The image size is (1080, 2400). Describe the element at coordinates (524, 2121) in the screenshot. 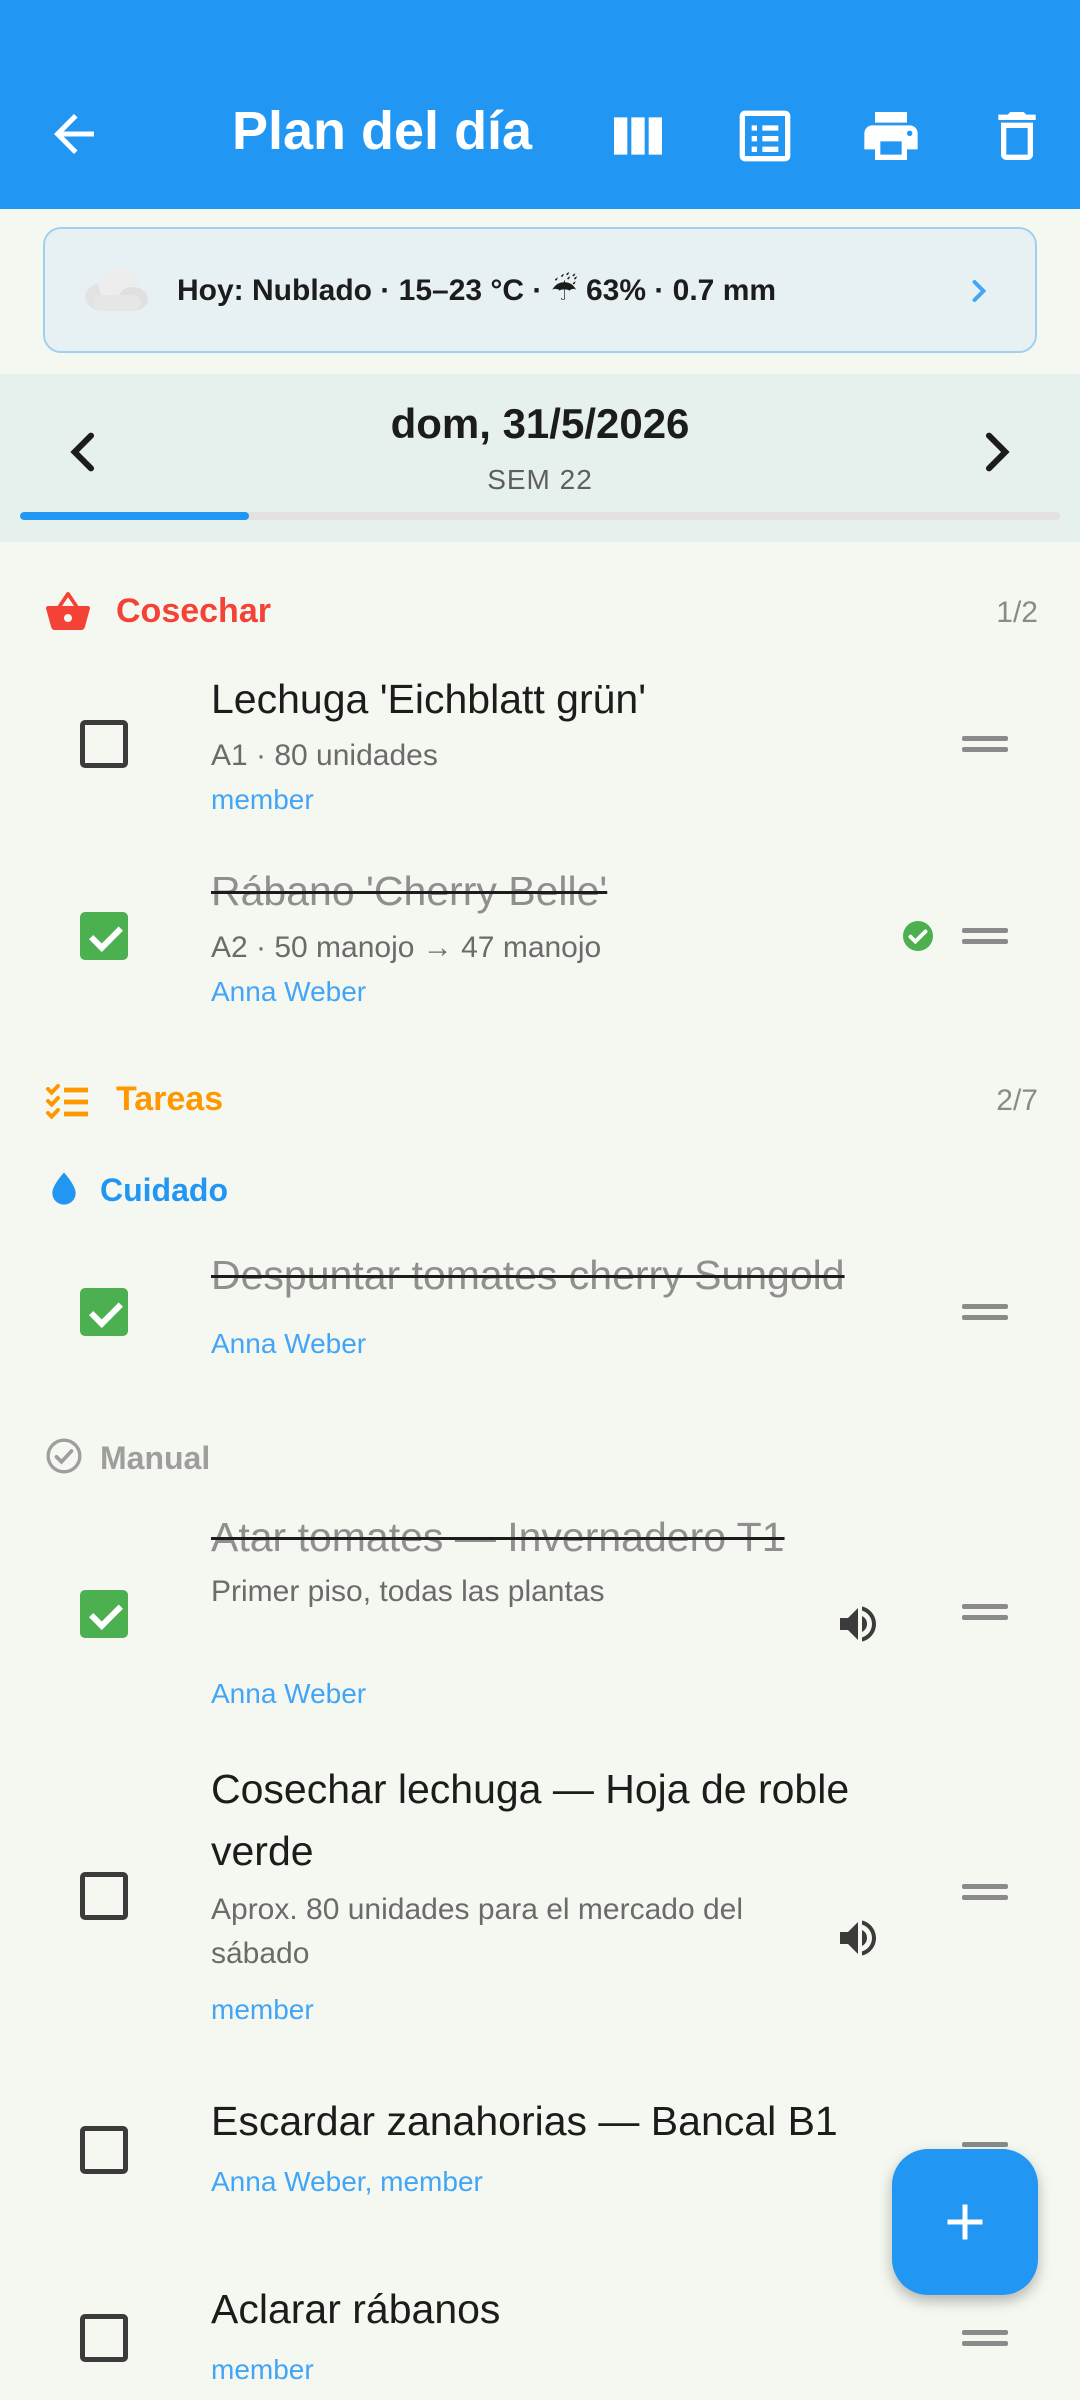

I see `item-title: Escardar zanahorias — Bancal B1` at that location.